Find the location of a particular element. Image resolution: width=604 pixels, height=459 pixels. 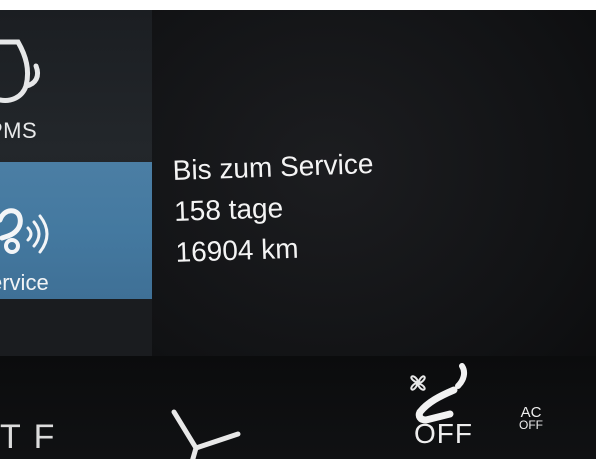

service-heading: Bis zum Service is located at coordinates (273, 166).